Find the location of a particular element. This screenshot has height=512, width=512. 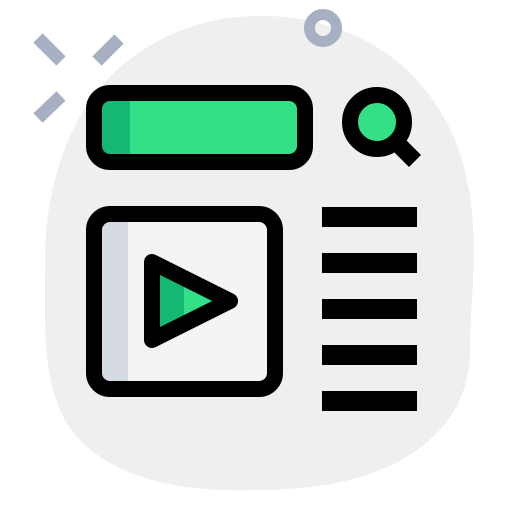

magnifier-icon is located at coordinates (382, 127).